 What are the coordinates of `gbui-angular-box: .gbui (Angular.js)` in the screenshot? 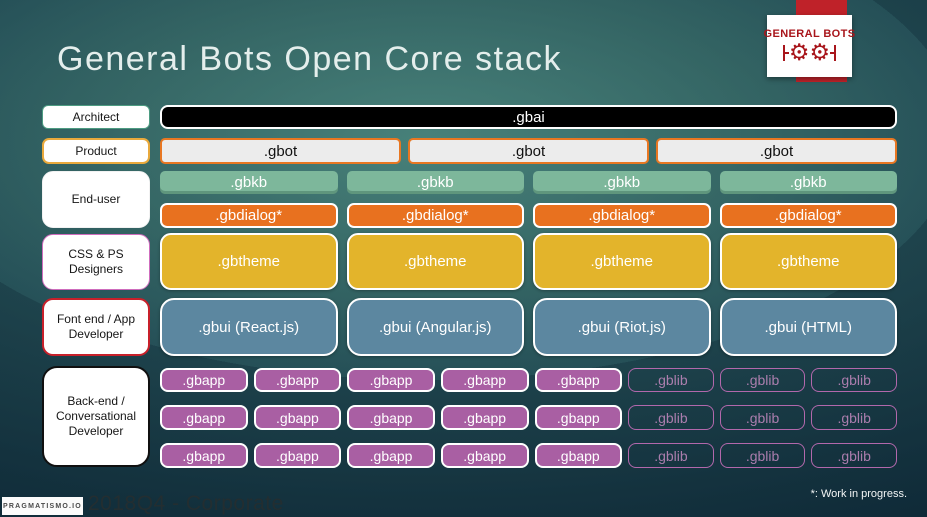 It's located at (435, 327).